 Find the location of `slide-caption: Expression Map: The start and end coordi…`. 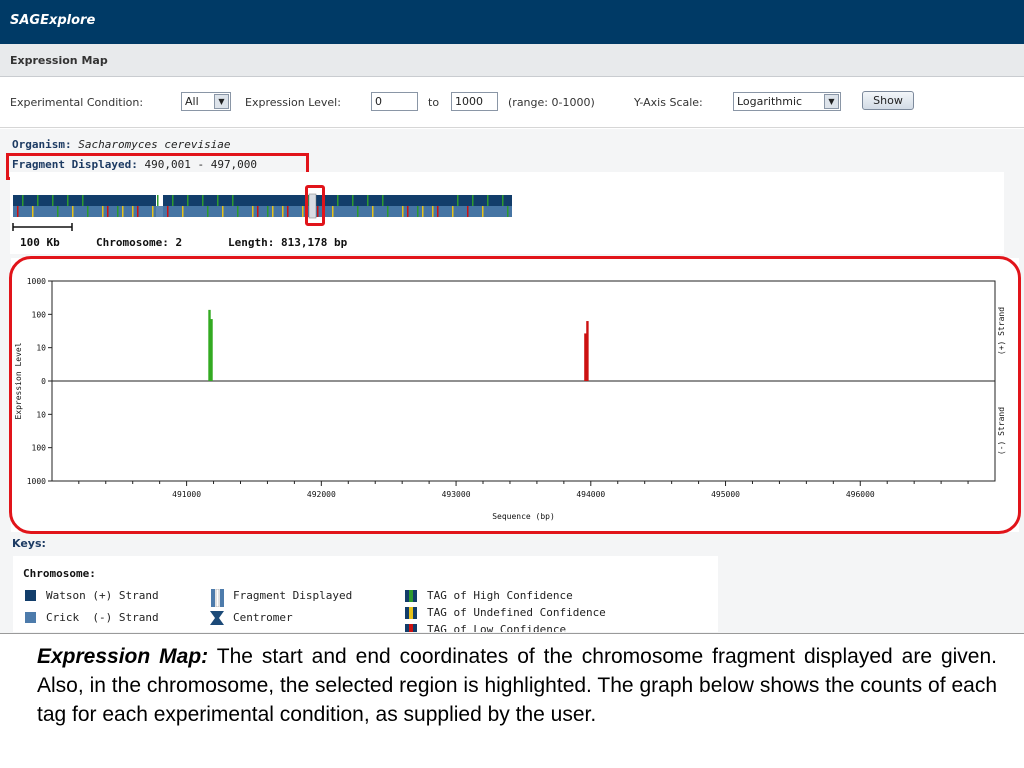

slide-caption: Expression Map: The start and end coordi… is located at coordinates (517, 685).